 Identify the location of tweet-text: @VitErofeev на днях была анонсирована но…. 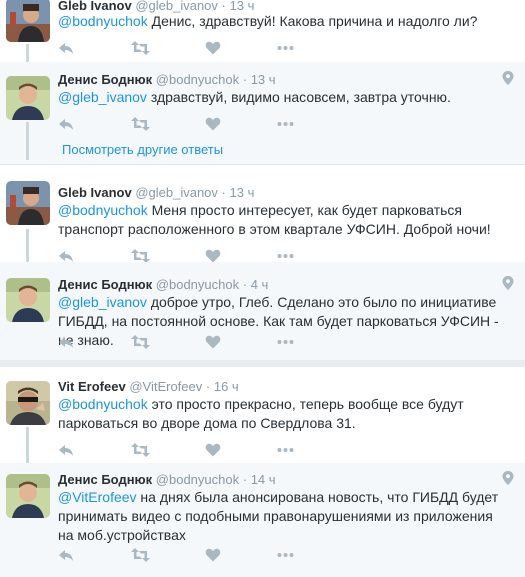
(283, 516).